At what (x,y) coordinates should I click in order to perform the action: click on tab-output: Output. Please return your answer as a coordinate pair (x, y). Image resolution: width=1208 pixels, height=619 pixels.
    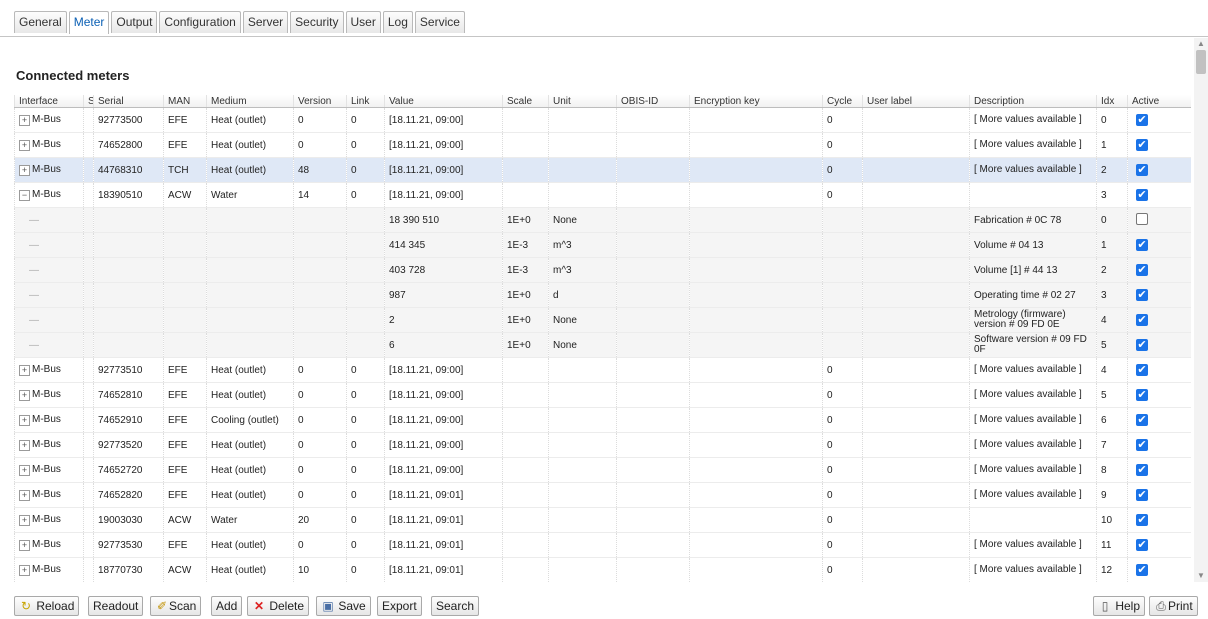
    Looking at the image, I should click on (134, 22).